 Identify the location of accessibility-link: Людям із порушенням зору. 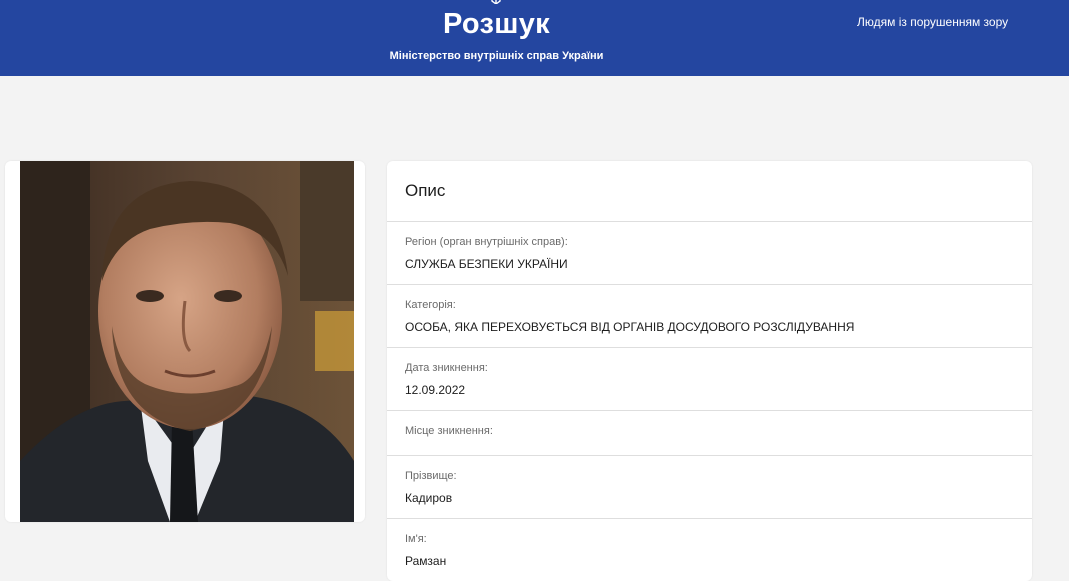
(932, 22).